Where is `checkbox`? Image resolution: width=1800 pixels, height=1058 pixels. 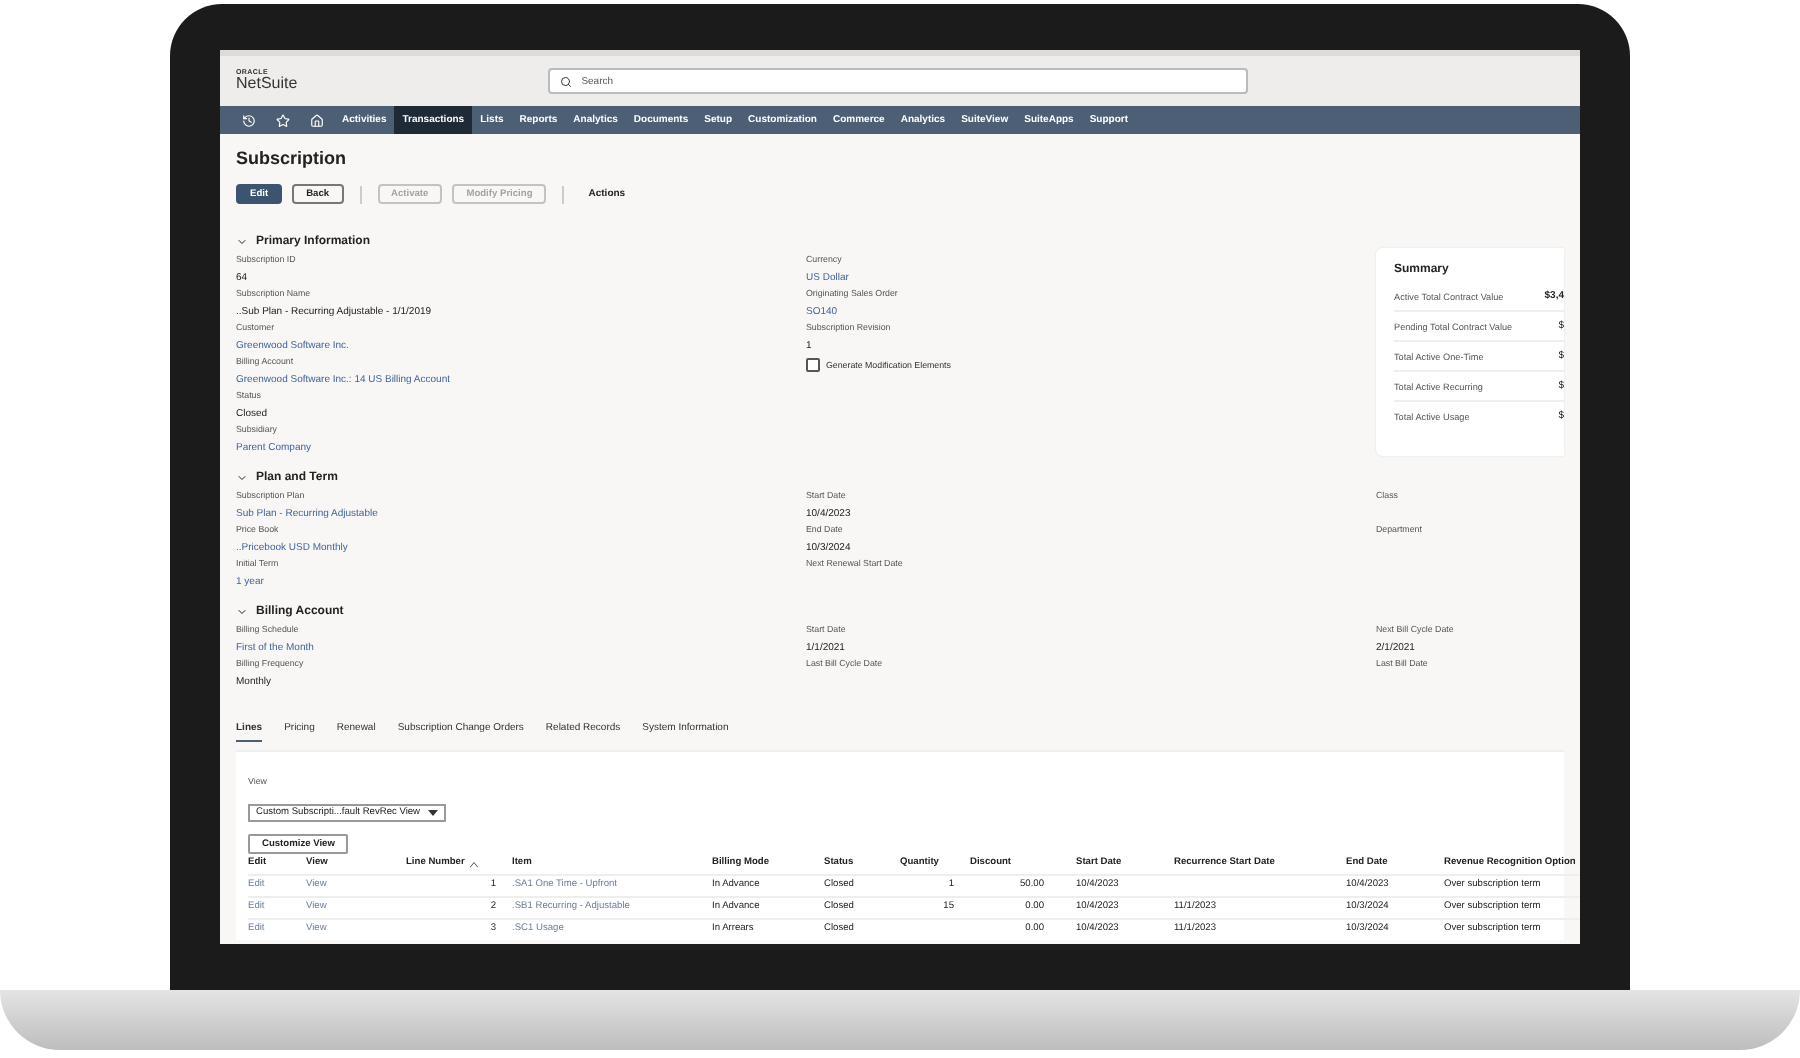 checkbox is located at coordinates (813, 364).